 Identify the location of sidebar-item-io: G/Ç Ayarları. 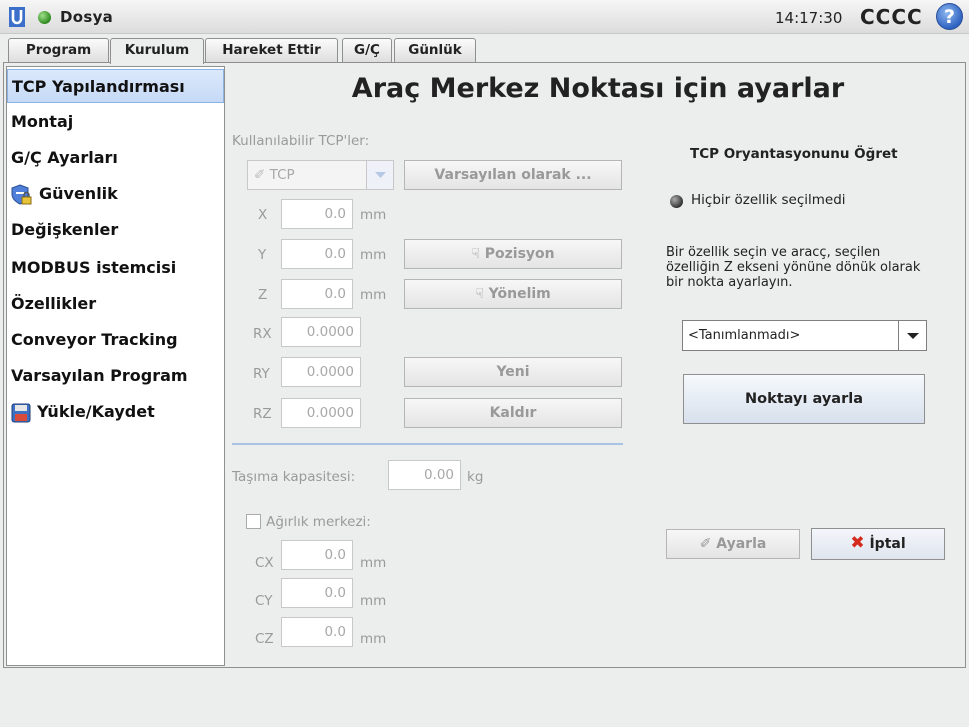
(115, 158).